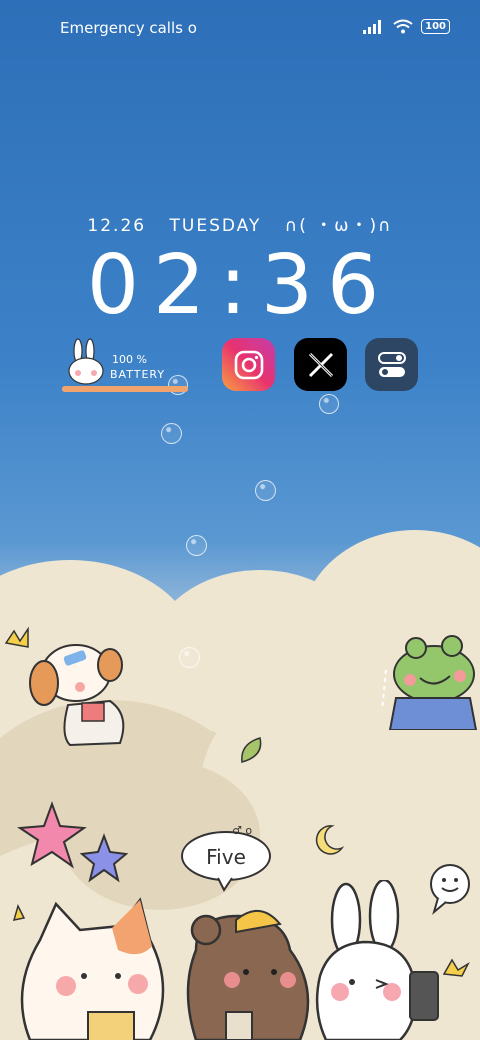 This screenshot has width=480, height=1040. I want to click on battery-bar, so click(125, 389).